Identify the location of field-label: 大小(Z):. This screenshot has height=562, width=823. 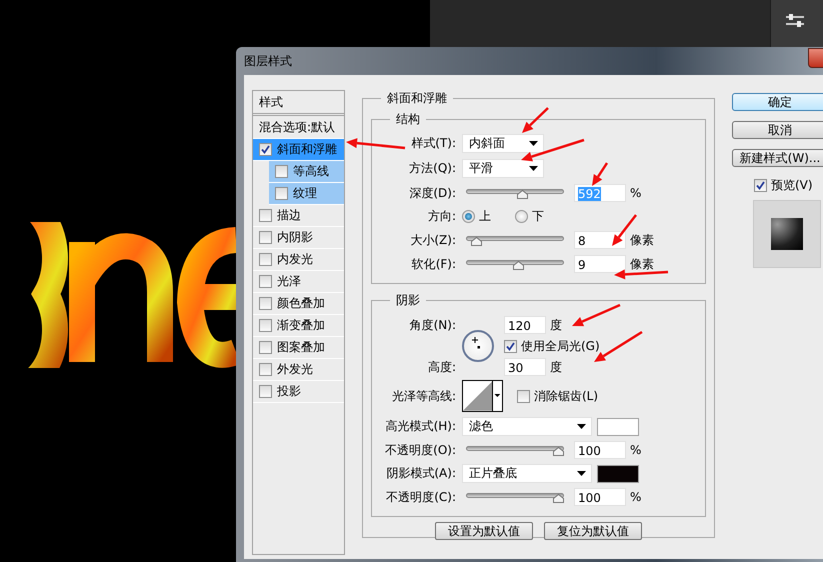
(433, 240).